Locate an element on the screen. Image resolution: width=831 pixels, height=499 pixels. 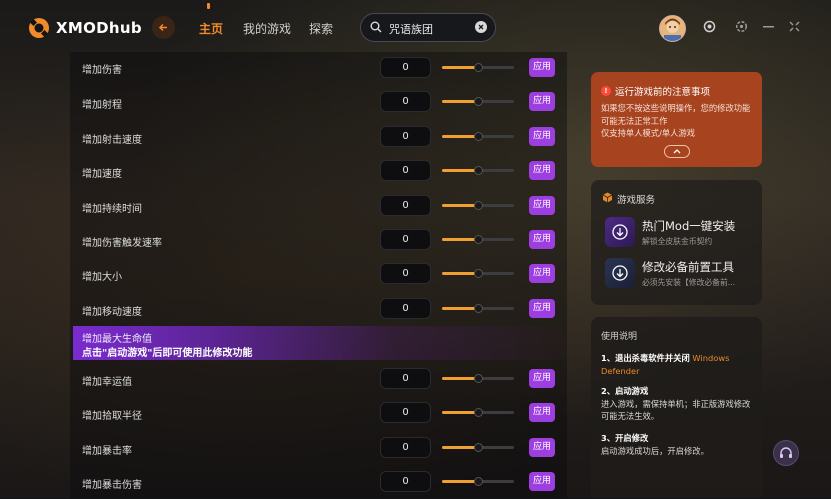
avatar-image is located at coordinates (672, 28).